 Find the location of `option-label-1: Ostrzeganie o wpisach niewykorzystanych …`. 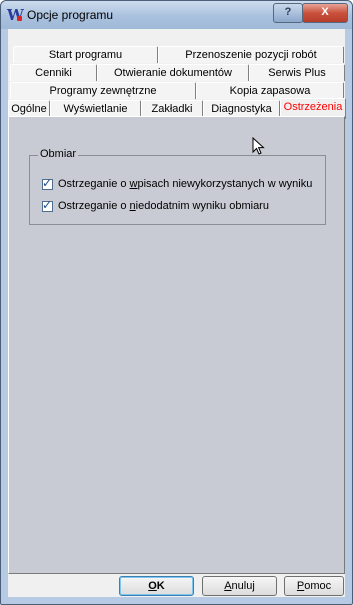

option-label-1: Ostrzeganie o wpisach niewykorzystanych … is located at coordinates (185, 184).